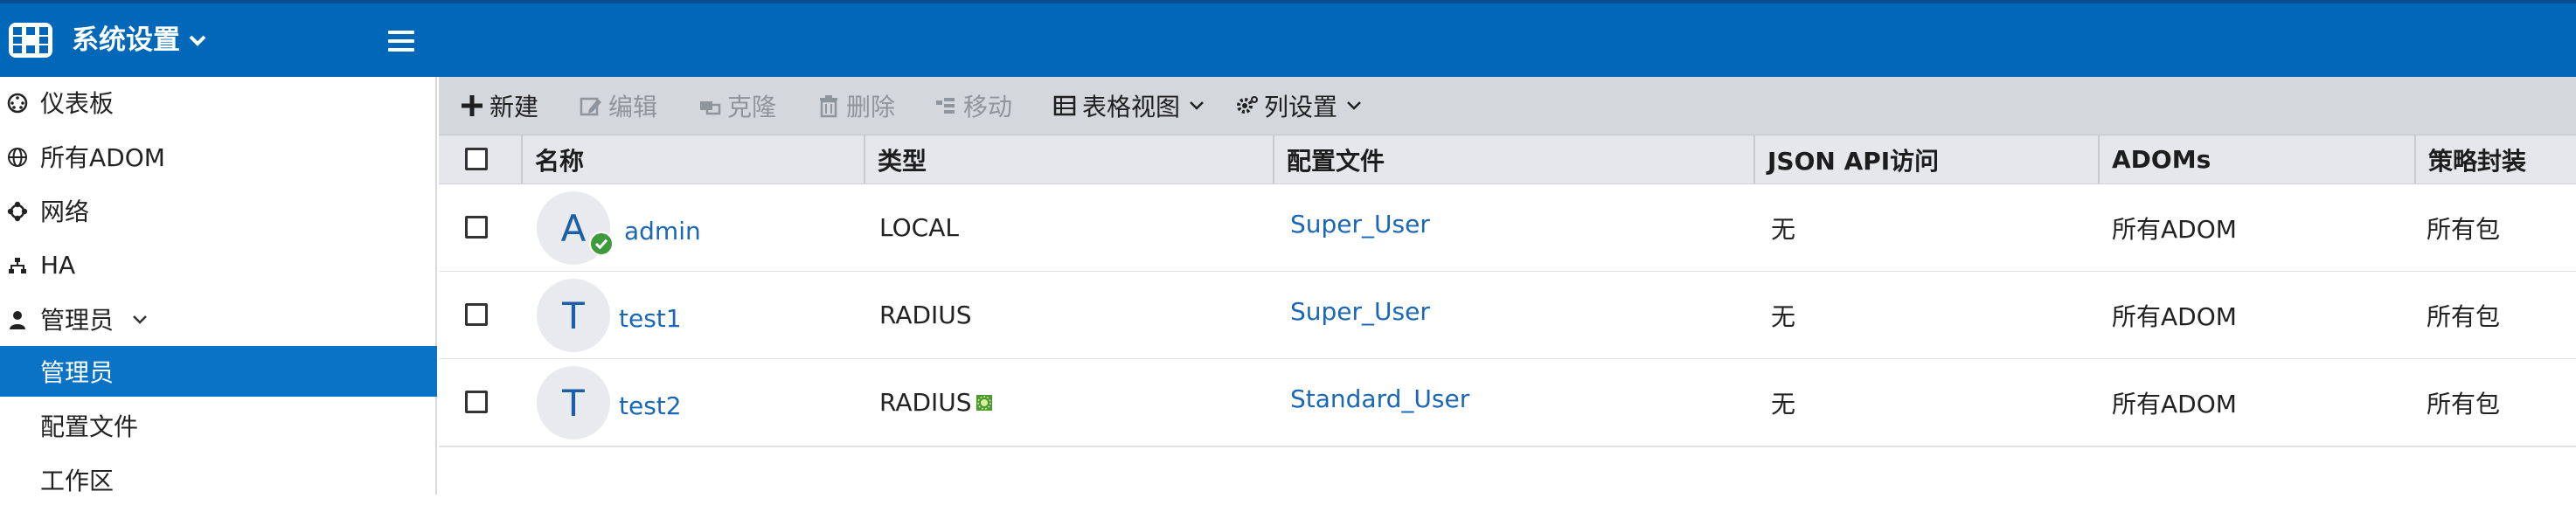 The width and height of the screenshot is (2576, 505). What do you see at coordinates (473, 105) in the screenshot?
I see `plus-icon` at bounding box center [473, 105].